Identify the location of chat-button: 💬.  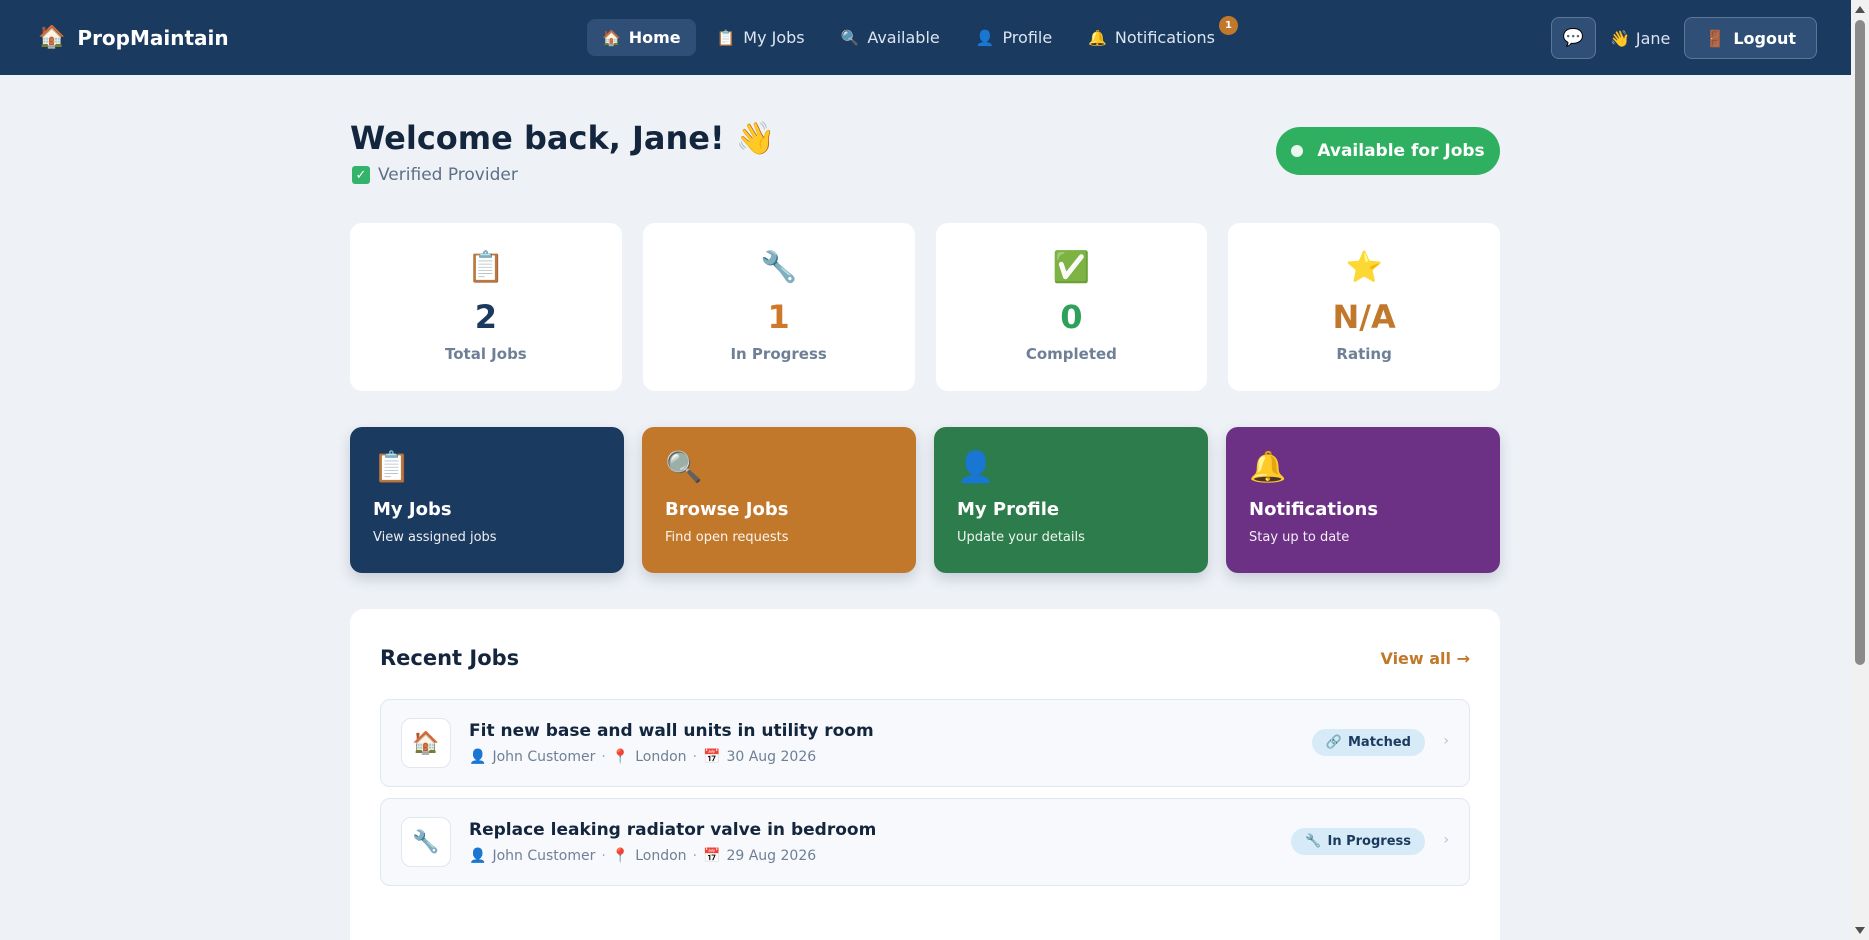
(1573, 38).